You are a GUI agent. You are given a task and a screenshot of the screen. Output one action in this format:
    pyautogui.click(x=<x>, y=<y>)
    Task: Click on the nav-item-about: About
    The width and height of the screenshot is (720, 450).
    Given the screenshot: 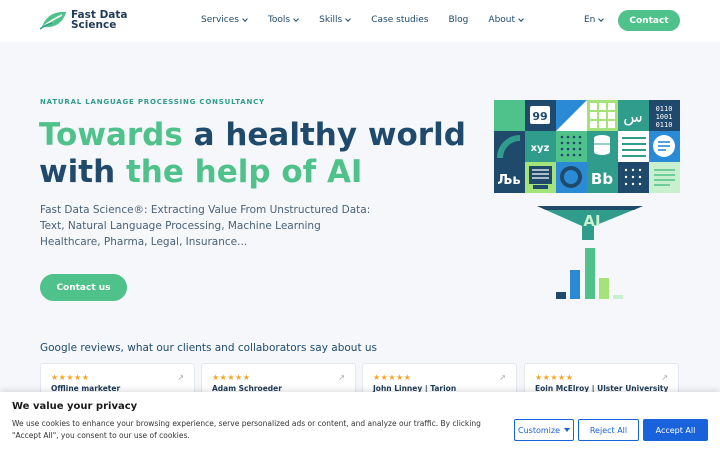 What is the action you would take?
    pyautogui.click(x=506, y=20)
    